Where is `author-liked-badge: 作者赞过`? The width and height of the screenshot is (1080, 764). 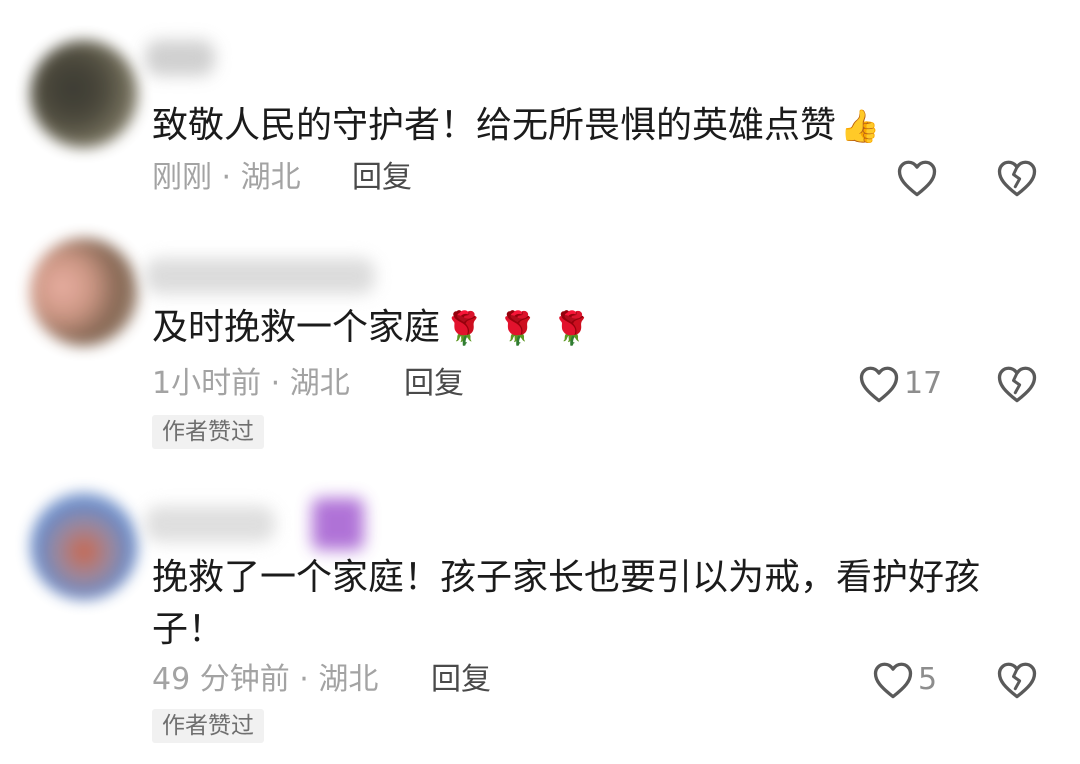 author-liked-badge: 作者赞过 is located at coordinates (208, 726).